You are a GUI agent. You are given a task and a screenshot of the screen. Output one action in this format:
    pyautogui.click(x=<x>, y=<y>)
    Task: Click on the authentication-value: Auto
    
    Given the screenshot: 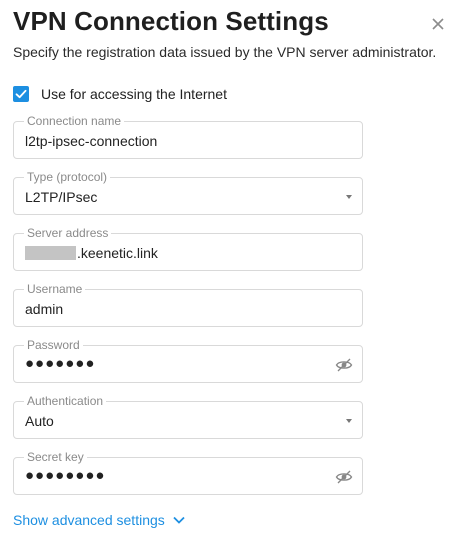 What is the action you would take?
    pyautogui.click(x=39, y=421)
    